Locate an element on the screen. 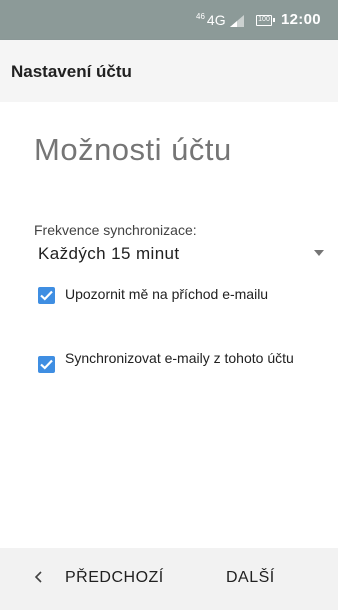  notify-email-label: Upozornit mě na příchod e-mailu is located at coordinates (167, 294).